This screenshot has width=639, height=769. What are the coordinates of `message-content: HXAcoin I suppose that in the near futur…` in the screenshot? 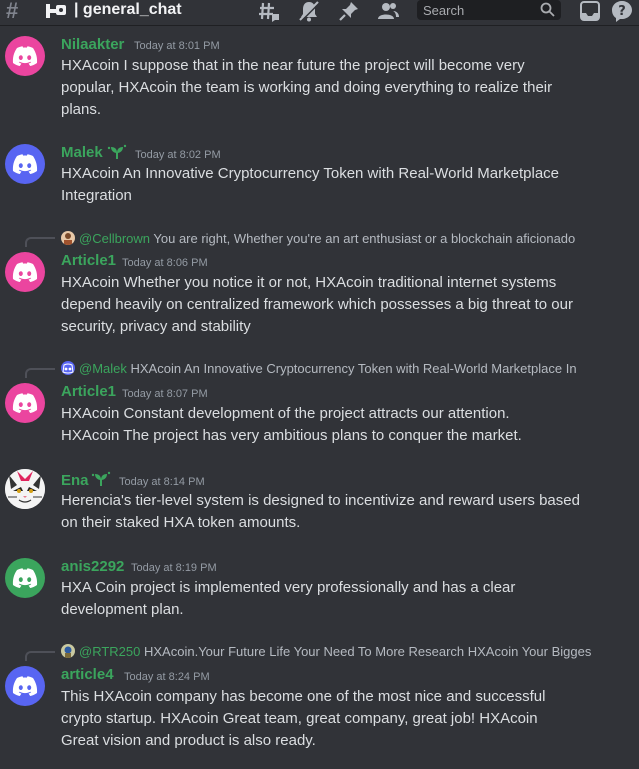 It's located at (346, 88).